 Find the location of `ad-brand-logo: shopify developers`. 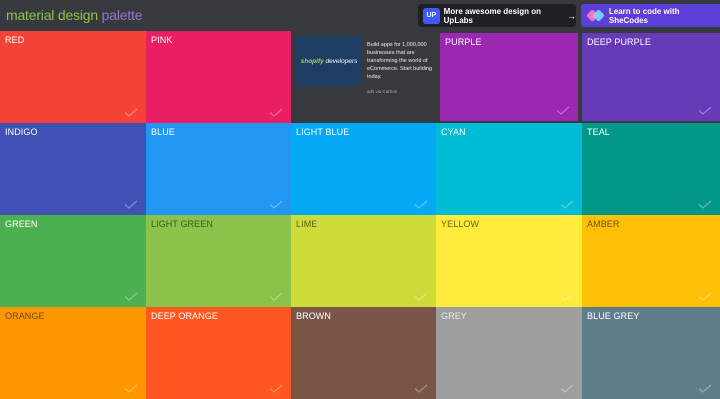

ad-brand-logo: shopify developers is located at coordinates (329, 61).